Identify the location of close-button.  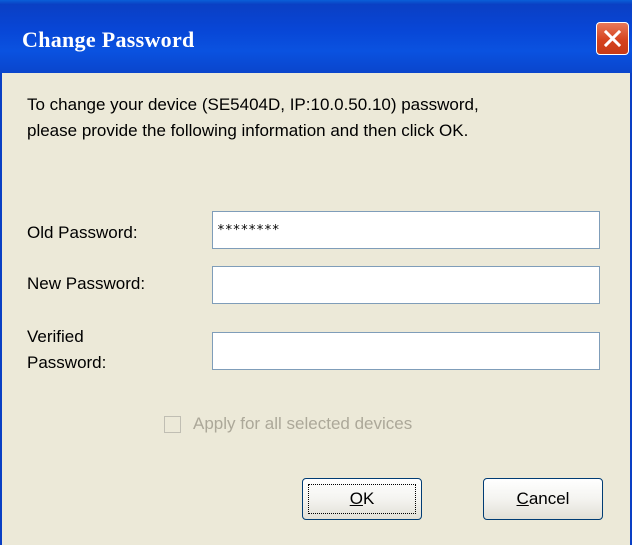
(612, 38).